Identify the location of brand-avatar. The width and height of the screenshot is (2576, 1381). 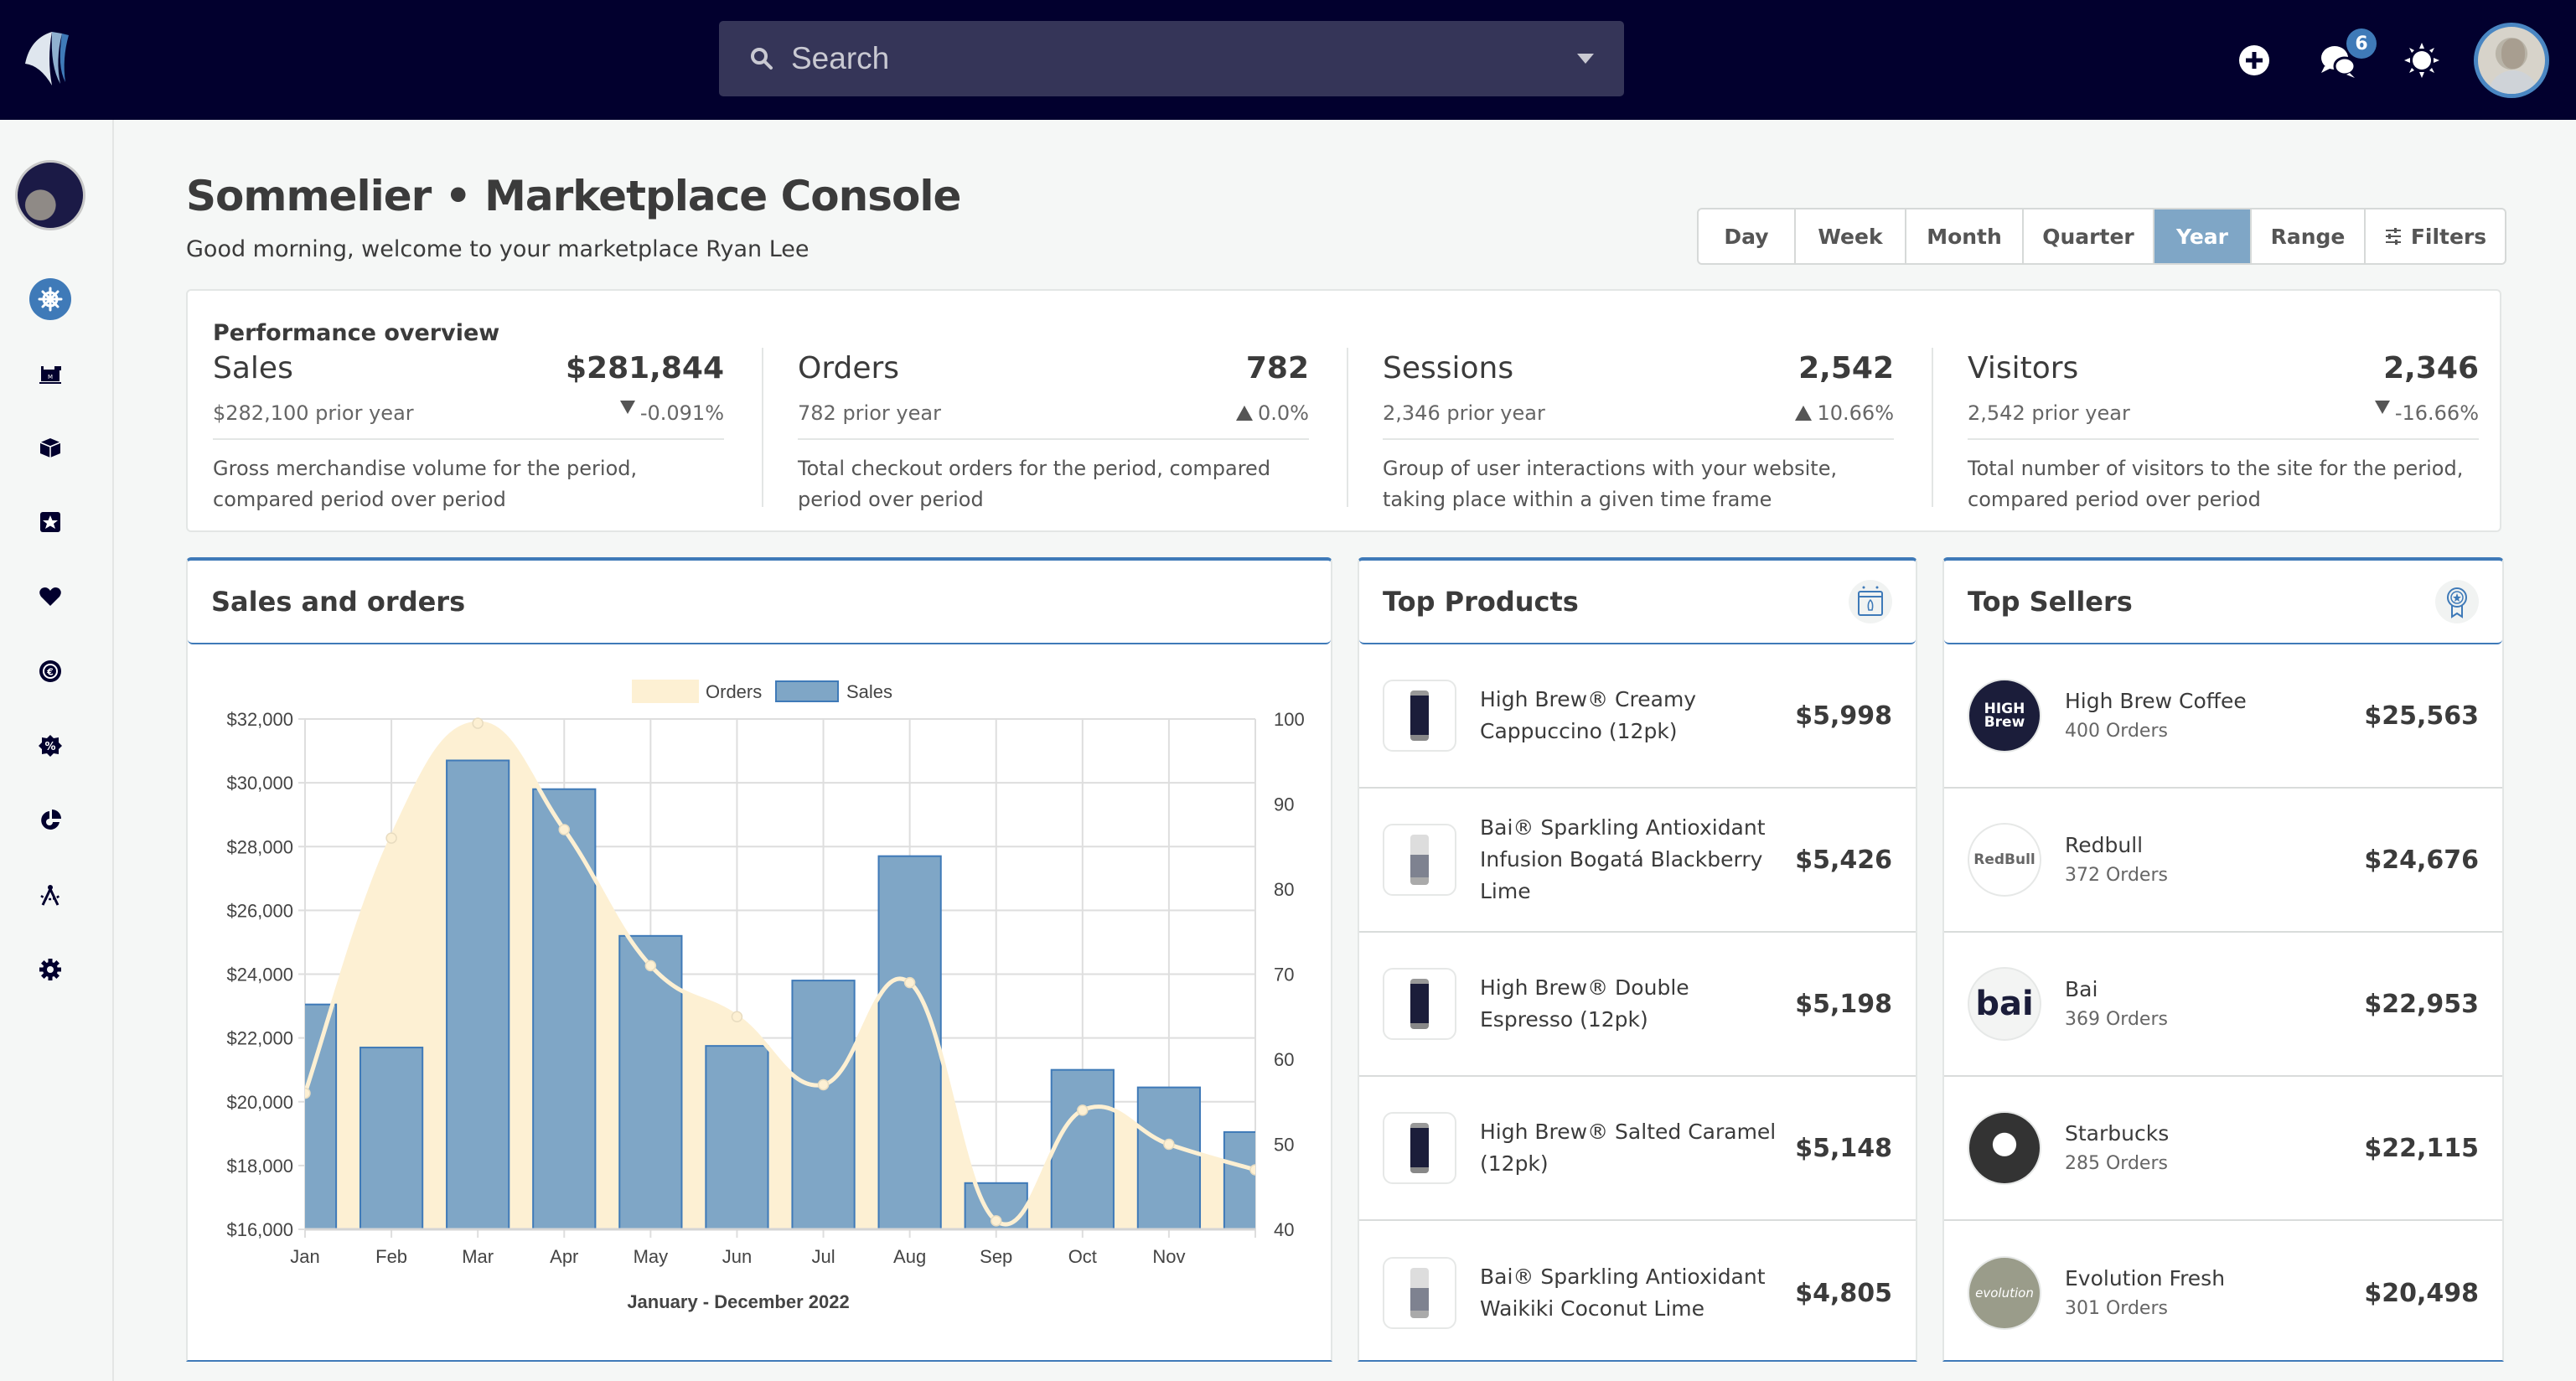
(50, 195).